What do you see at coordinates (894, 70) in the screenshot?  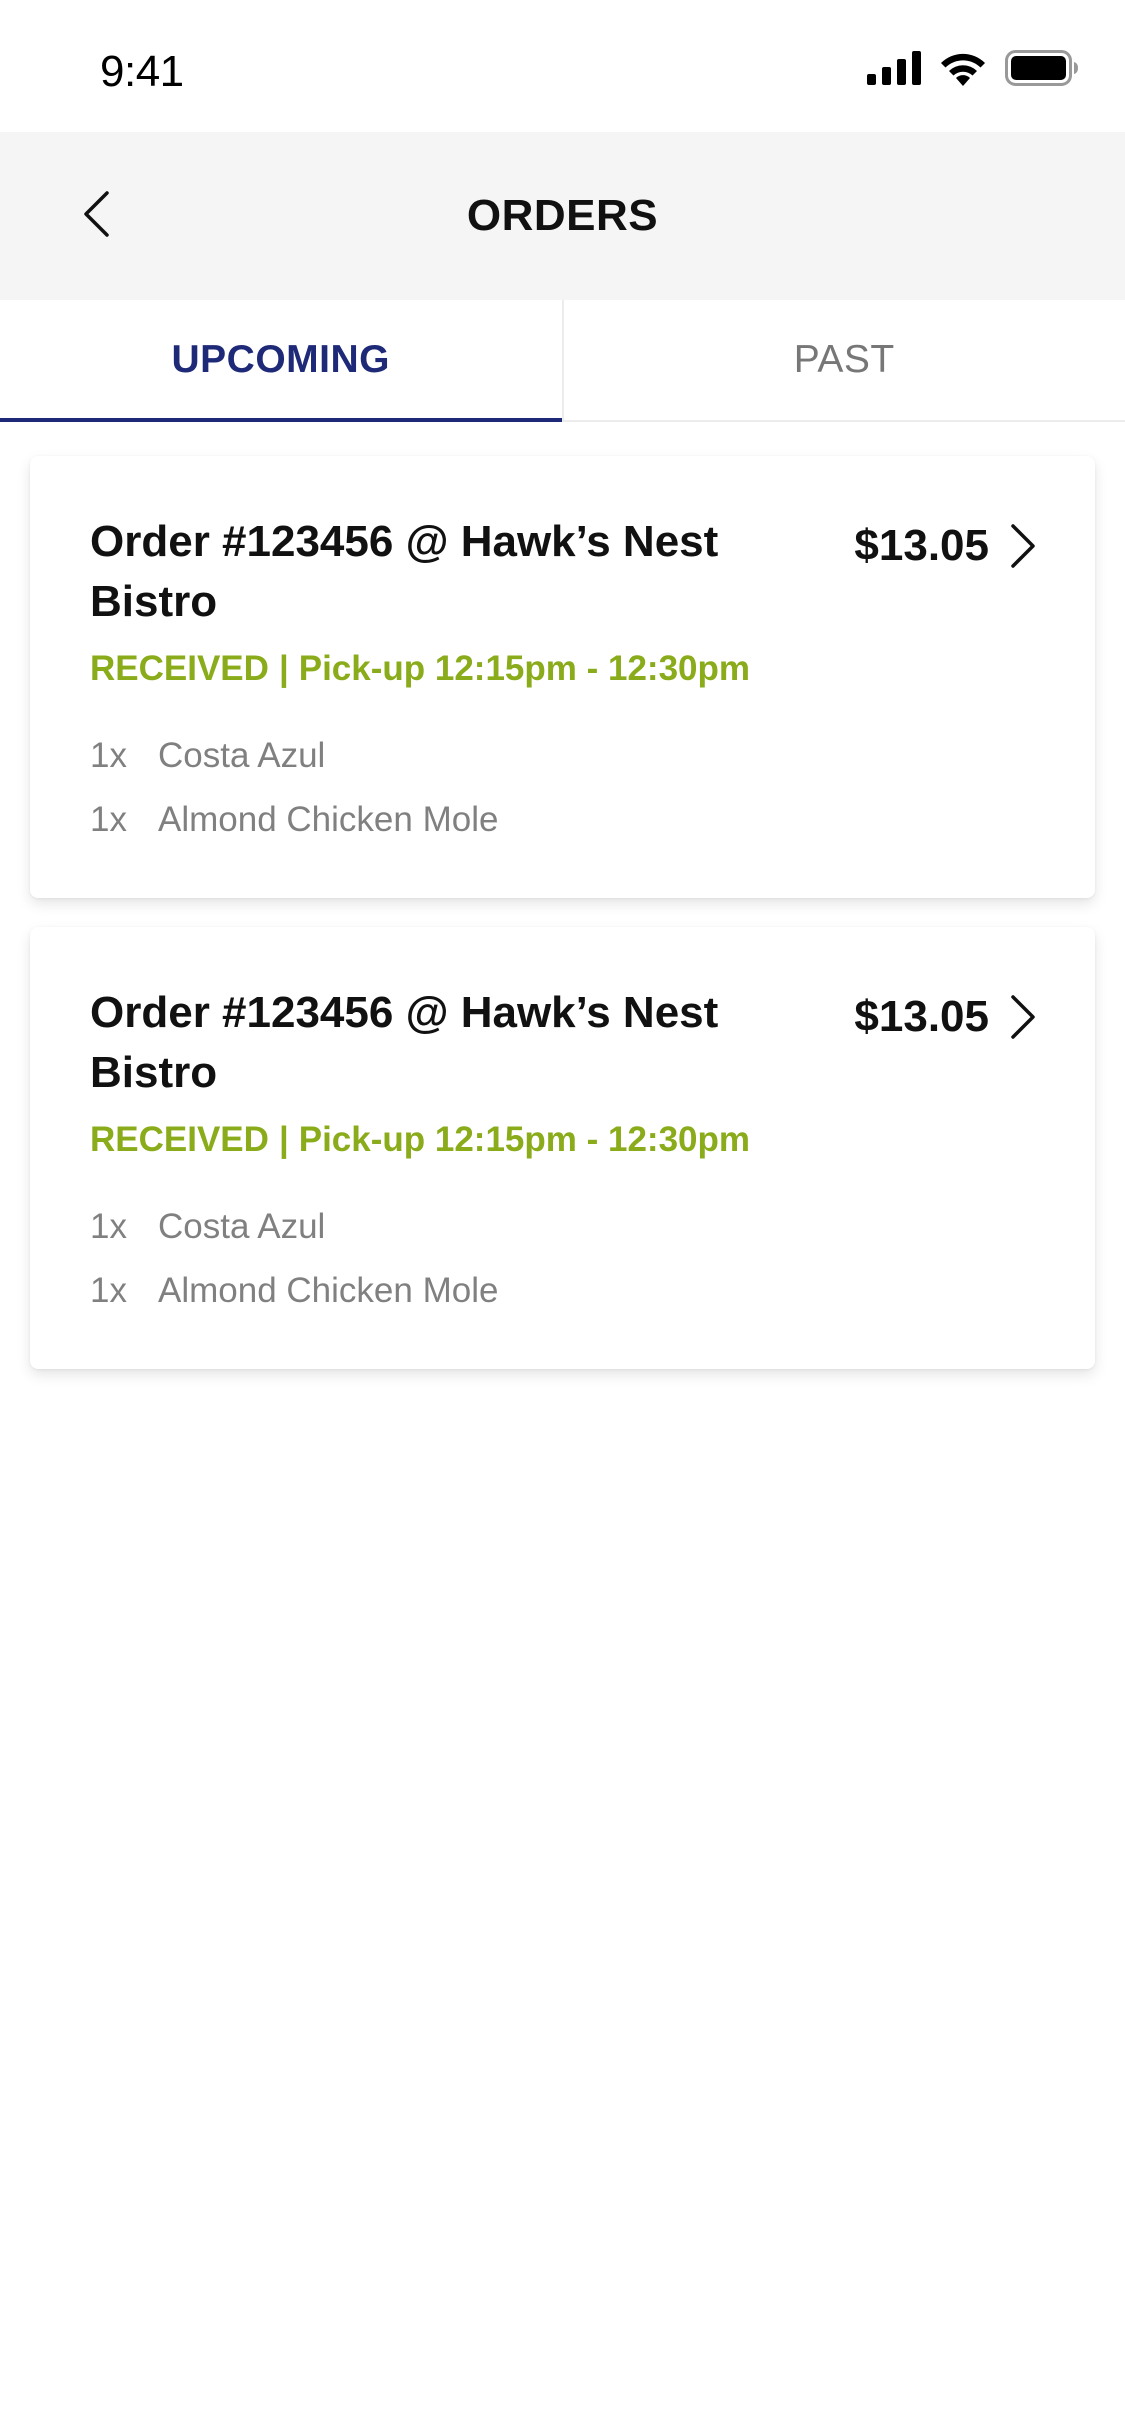 I see `cellular-signal-icon` at bounding box center [894, 70].